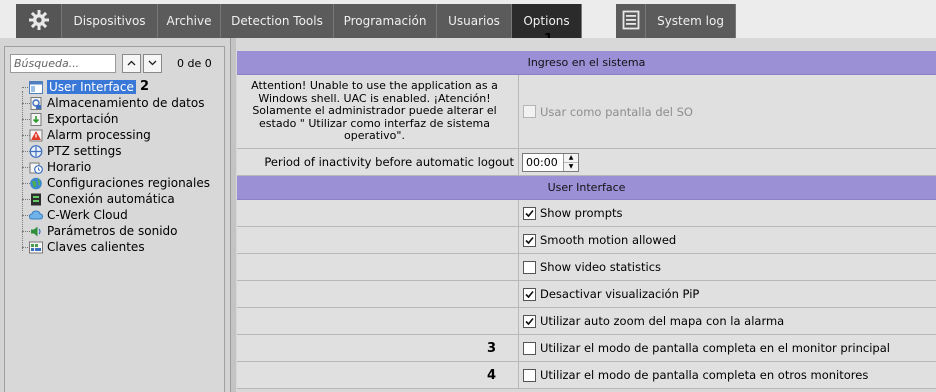 The height and width of the screenshot is (392, 936). I want to click on section-header-login: Ingreso en el sistema, so click(586, 63).